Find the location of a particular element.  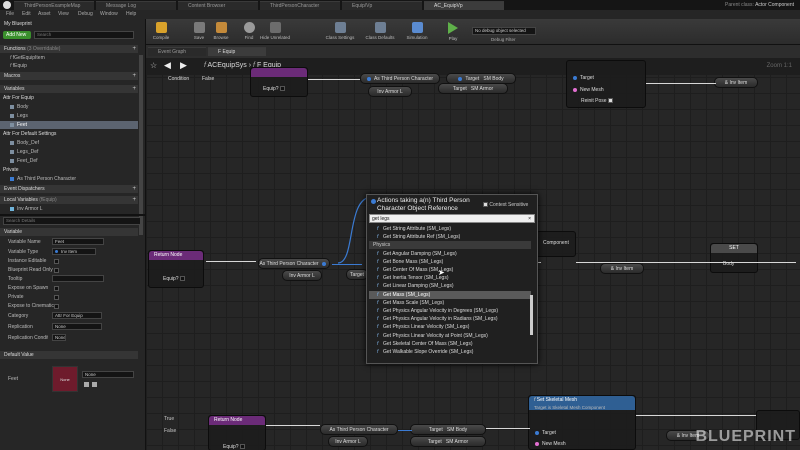

get-sm-armor-node: Target SM Armor is located at coordinates (473, 88).